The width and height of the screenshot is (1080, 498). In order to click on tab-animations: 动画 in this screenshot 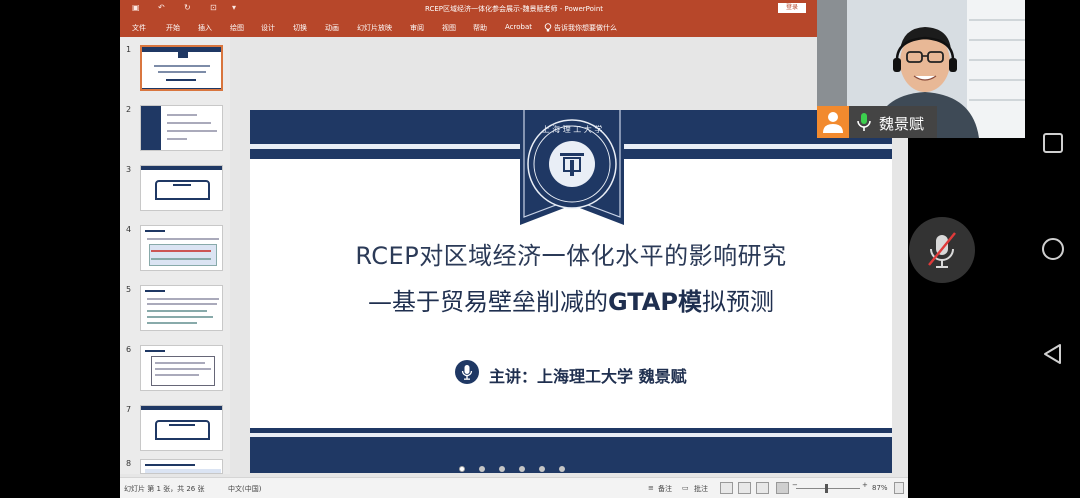, I will do `click(332, 28)`.